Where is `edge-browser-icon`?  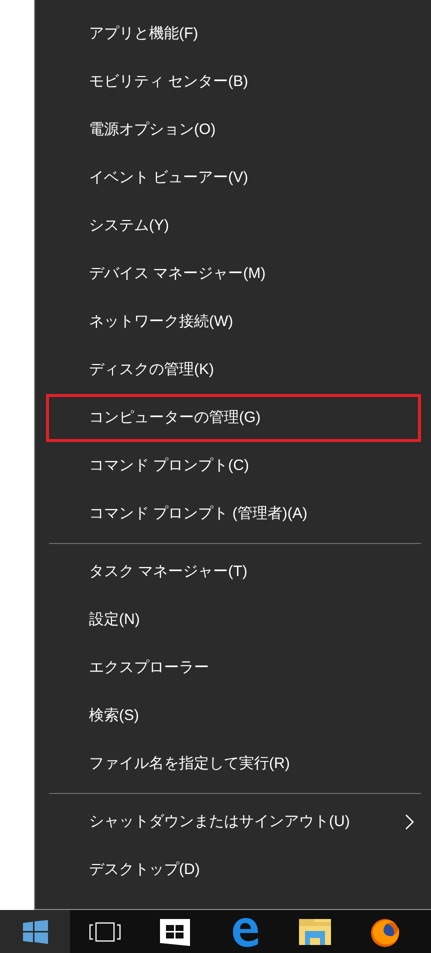 edge-browser-icon is located at coordinates (245, 931).